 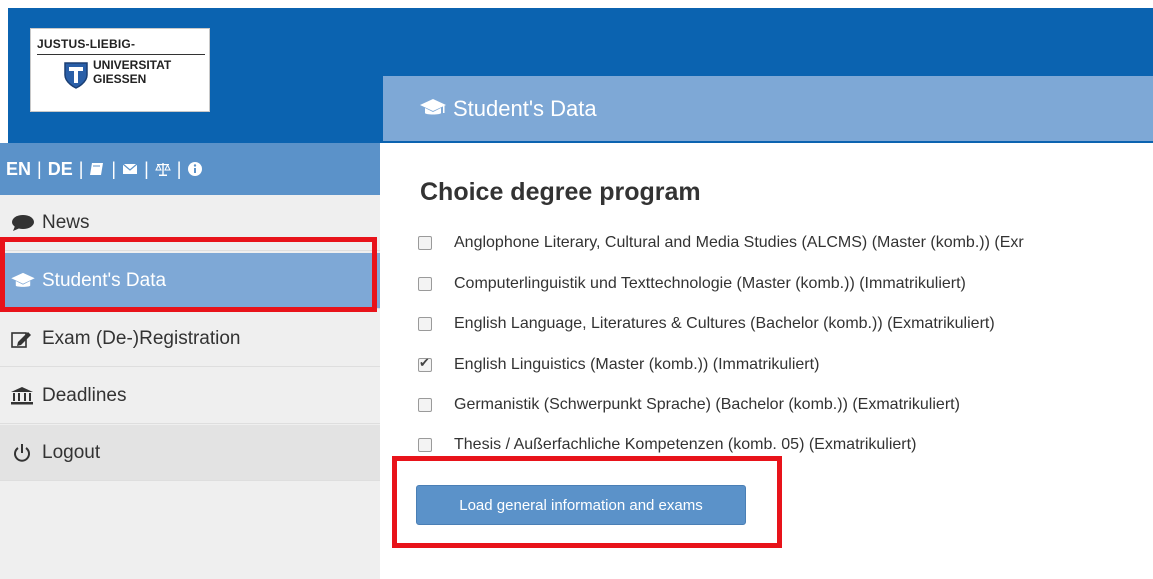 What do you see at coordinates (86, 44) in the screenshot?
I see `logo-line-1: JUSTUS-LIEBIG-` at bounding box center [86, 44].